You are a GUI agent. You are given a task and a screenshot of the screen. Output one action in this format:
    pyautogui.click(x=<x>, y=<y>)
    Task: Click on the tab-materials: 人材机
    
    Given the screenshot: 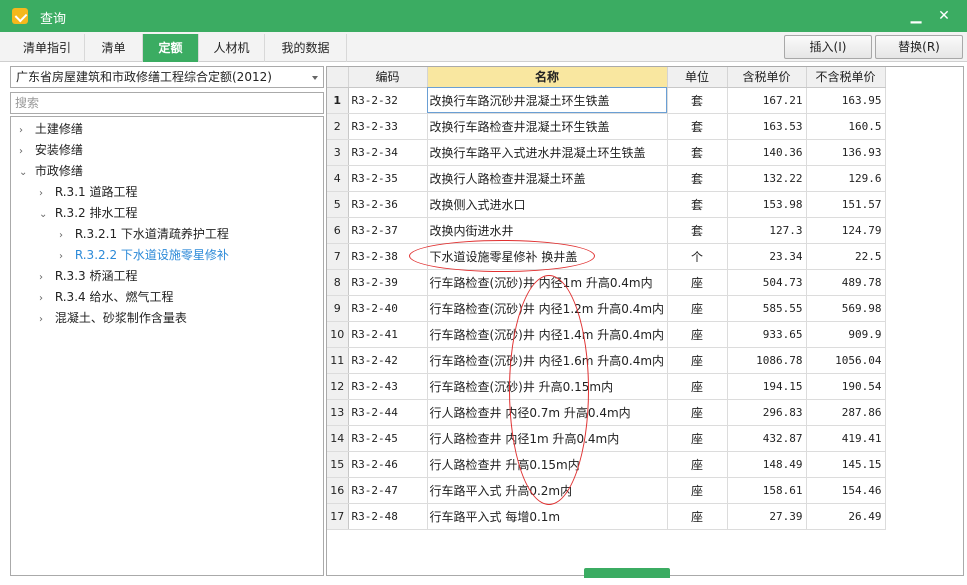 What is the action you would take?
    pyautogui.click(x=232, y=48)
    